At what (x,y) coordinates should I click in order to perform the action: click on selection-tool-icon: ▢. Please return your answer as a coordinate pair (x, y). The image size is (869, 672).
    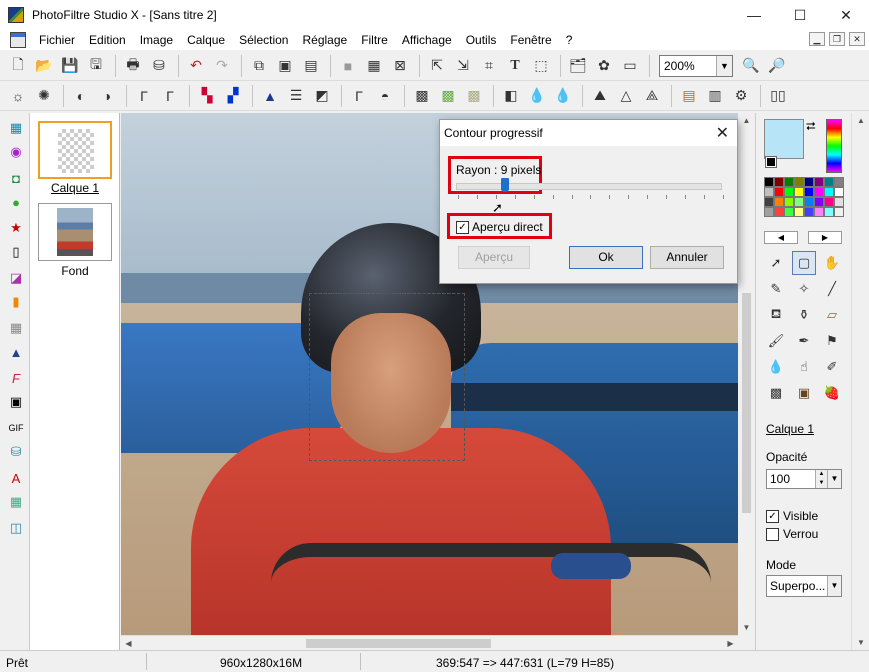
    Looking at the image, I should click on (804, 263).